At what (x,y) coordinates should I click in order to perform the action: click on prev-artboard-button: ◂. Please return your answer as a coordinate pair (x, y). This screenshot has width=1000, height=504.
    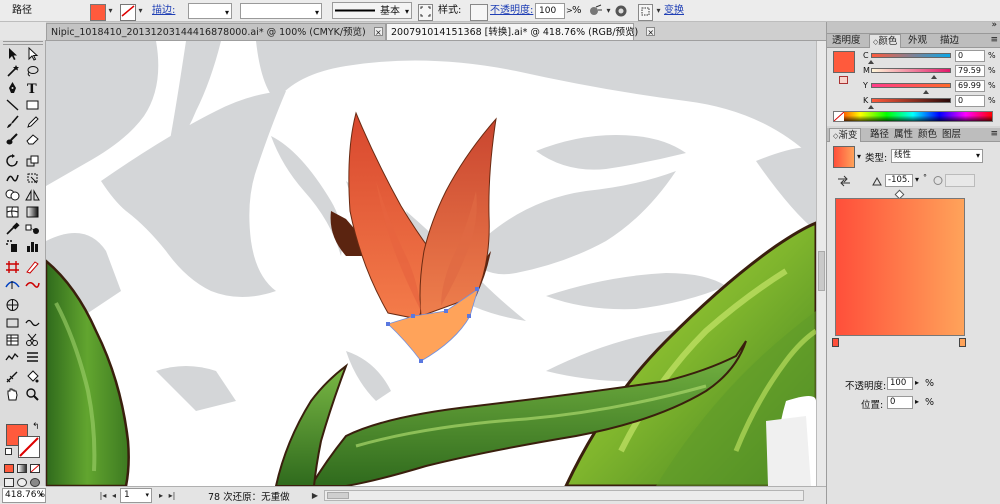
    Looking at the image, I should click on (114, 495).